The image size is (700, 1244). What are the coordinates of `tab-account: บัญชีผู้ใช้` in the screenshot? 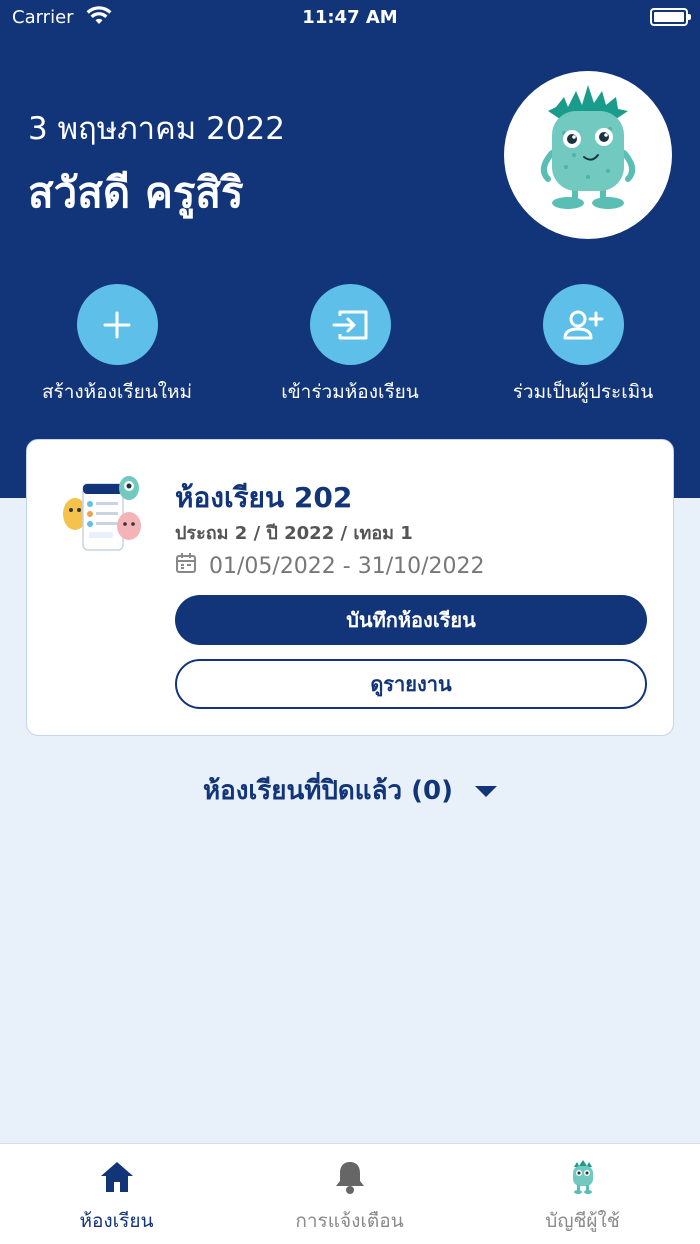 It's located at (582, 1197).